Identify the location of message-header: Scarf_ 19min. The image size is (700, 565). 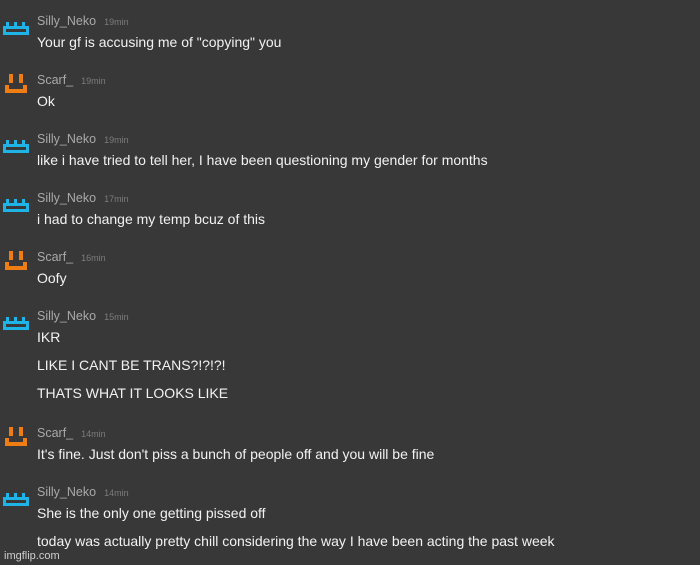
(71, 79).